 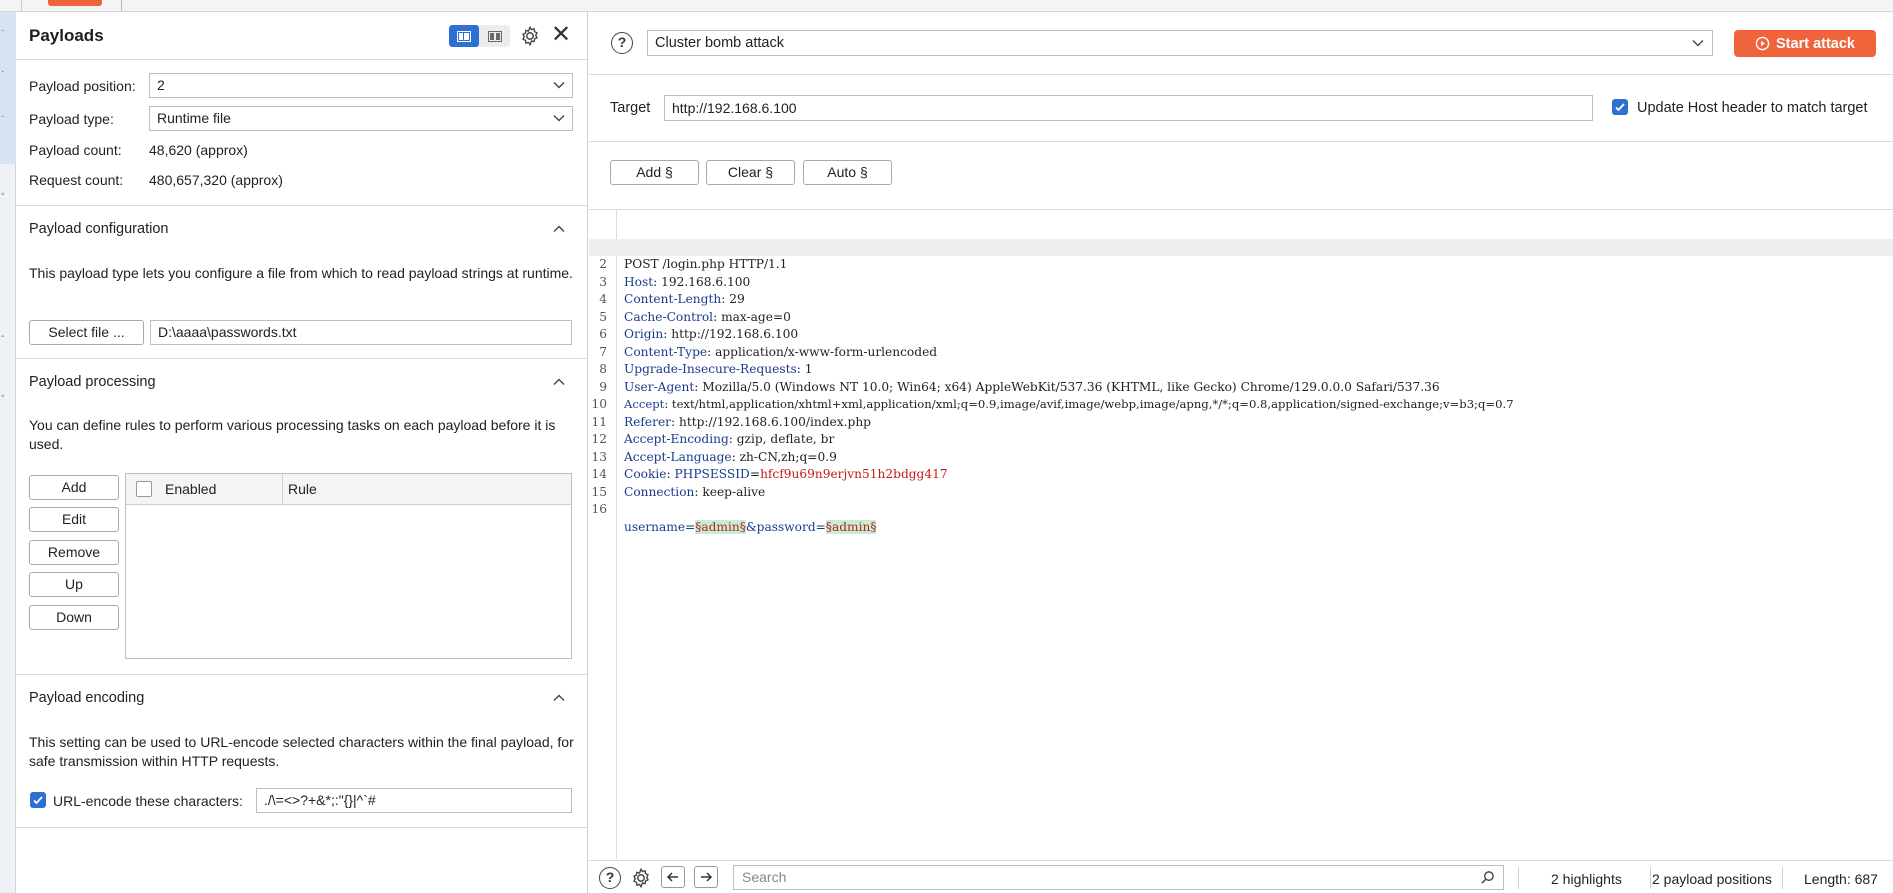 I want to click on add-rule-button: Add, so click(x=74, y=487).